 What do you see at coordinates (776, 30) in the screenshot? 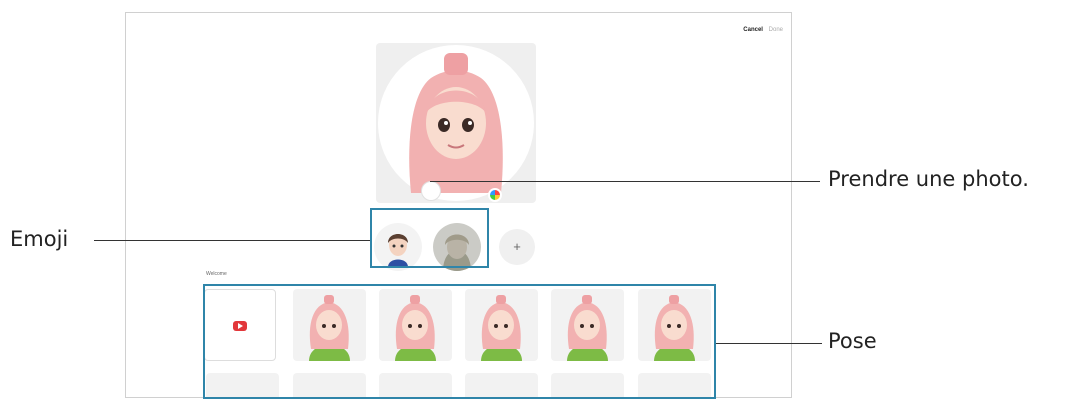
I see `done-button: Done` at bounding box center [776, 30].